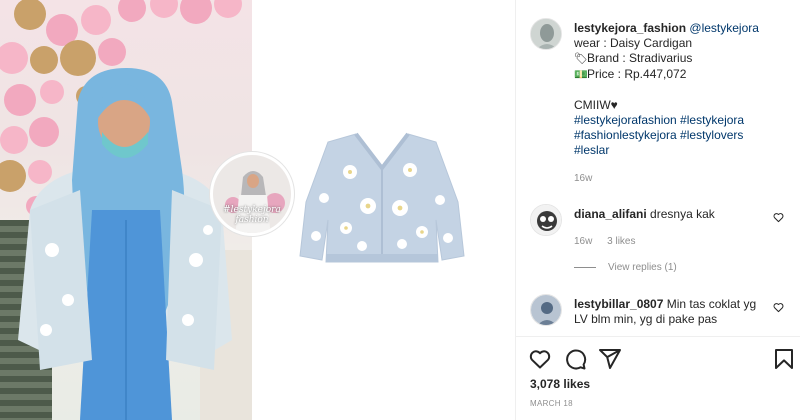 This screenshot has height=420, width=800. I want to click on caption-brand-text: Brand : Stradivarius, so click(640, 58).